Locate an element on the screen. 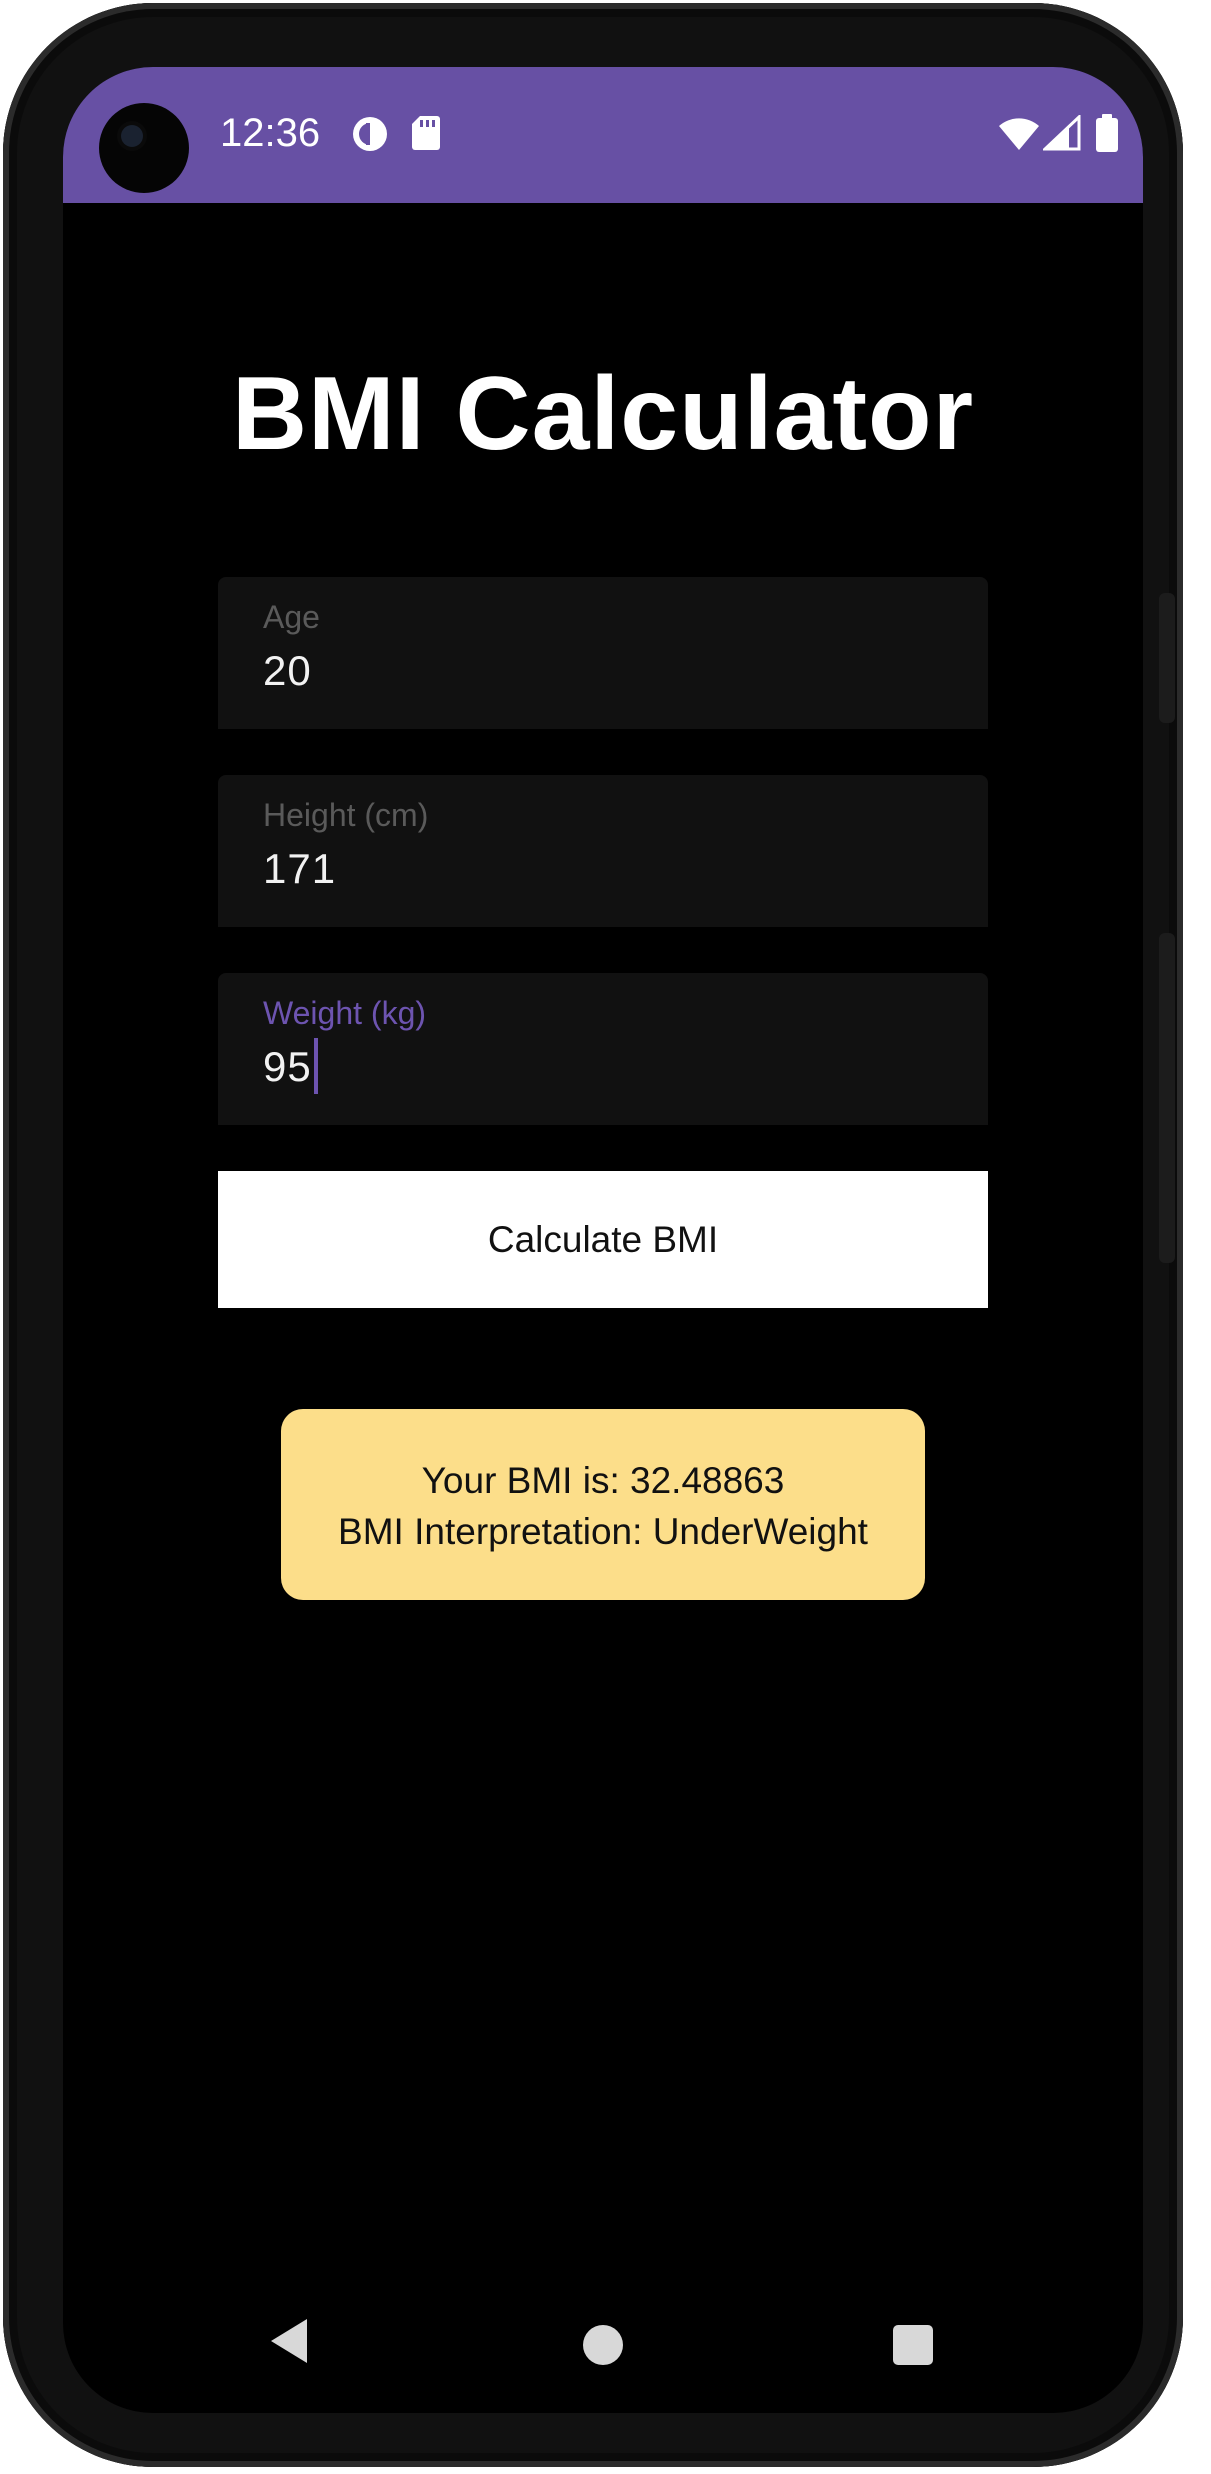 This screenshot has width=1211, height=2474. status-clock: 12:36 is located at coordinates (270, 133).